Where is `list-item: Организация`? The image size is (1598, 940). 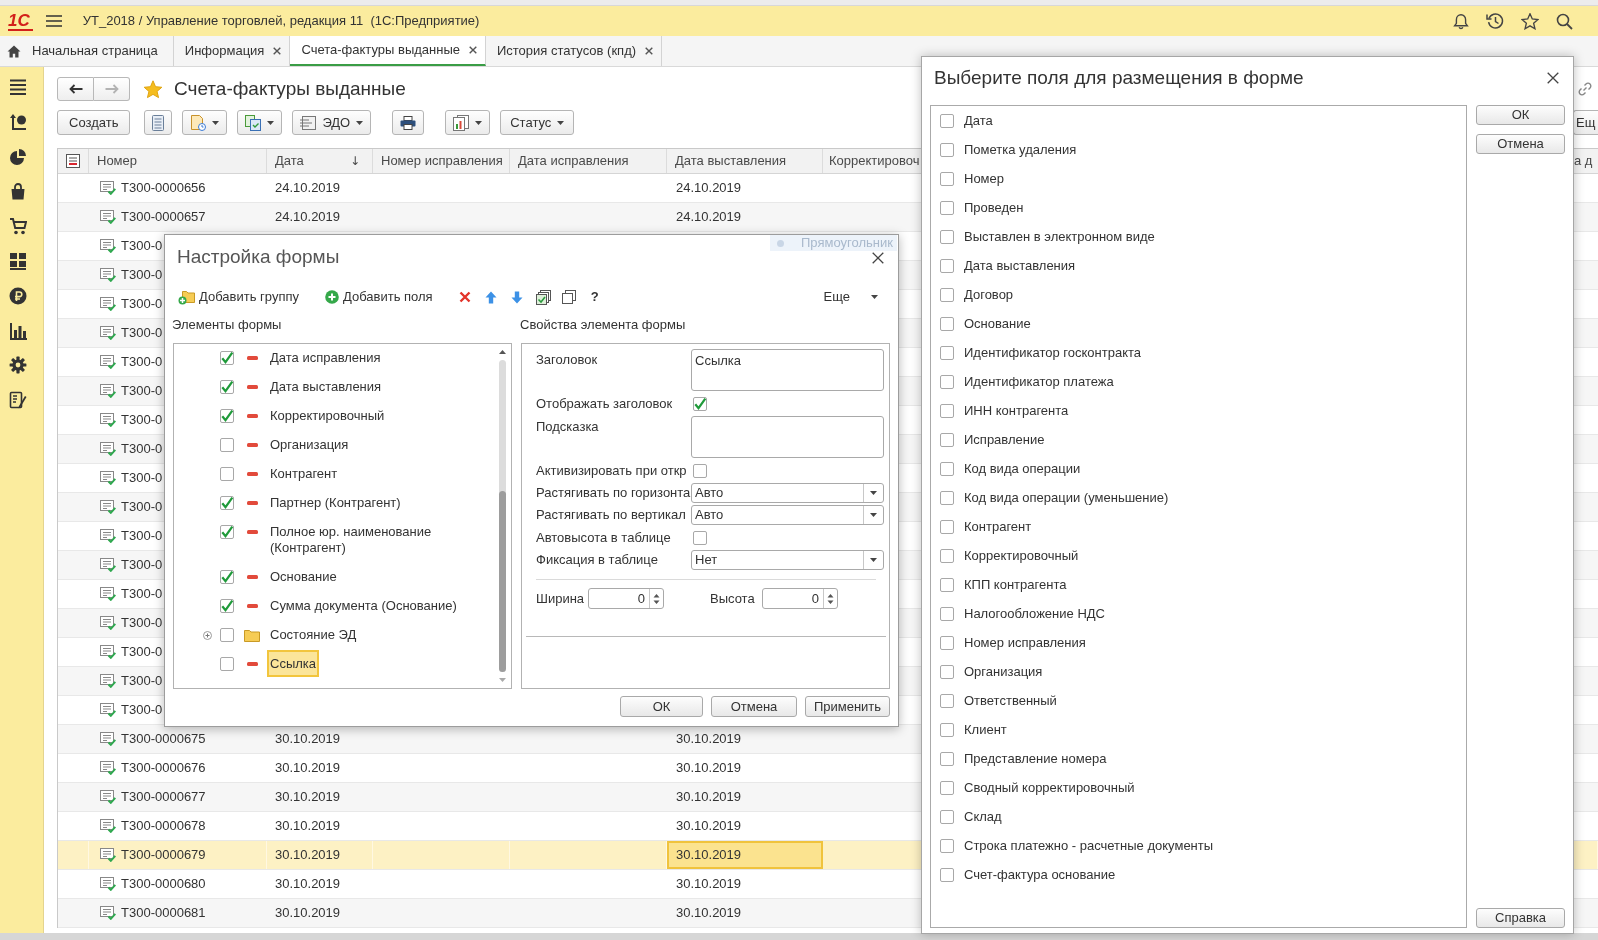 list-item: Организация is located at coordinates (1003, 671).